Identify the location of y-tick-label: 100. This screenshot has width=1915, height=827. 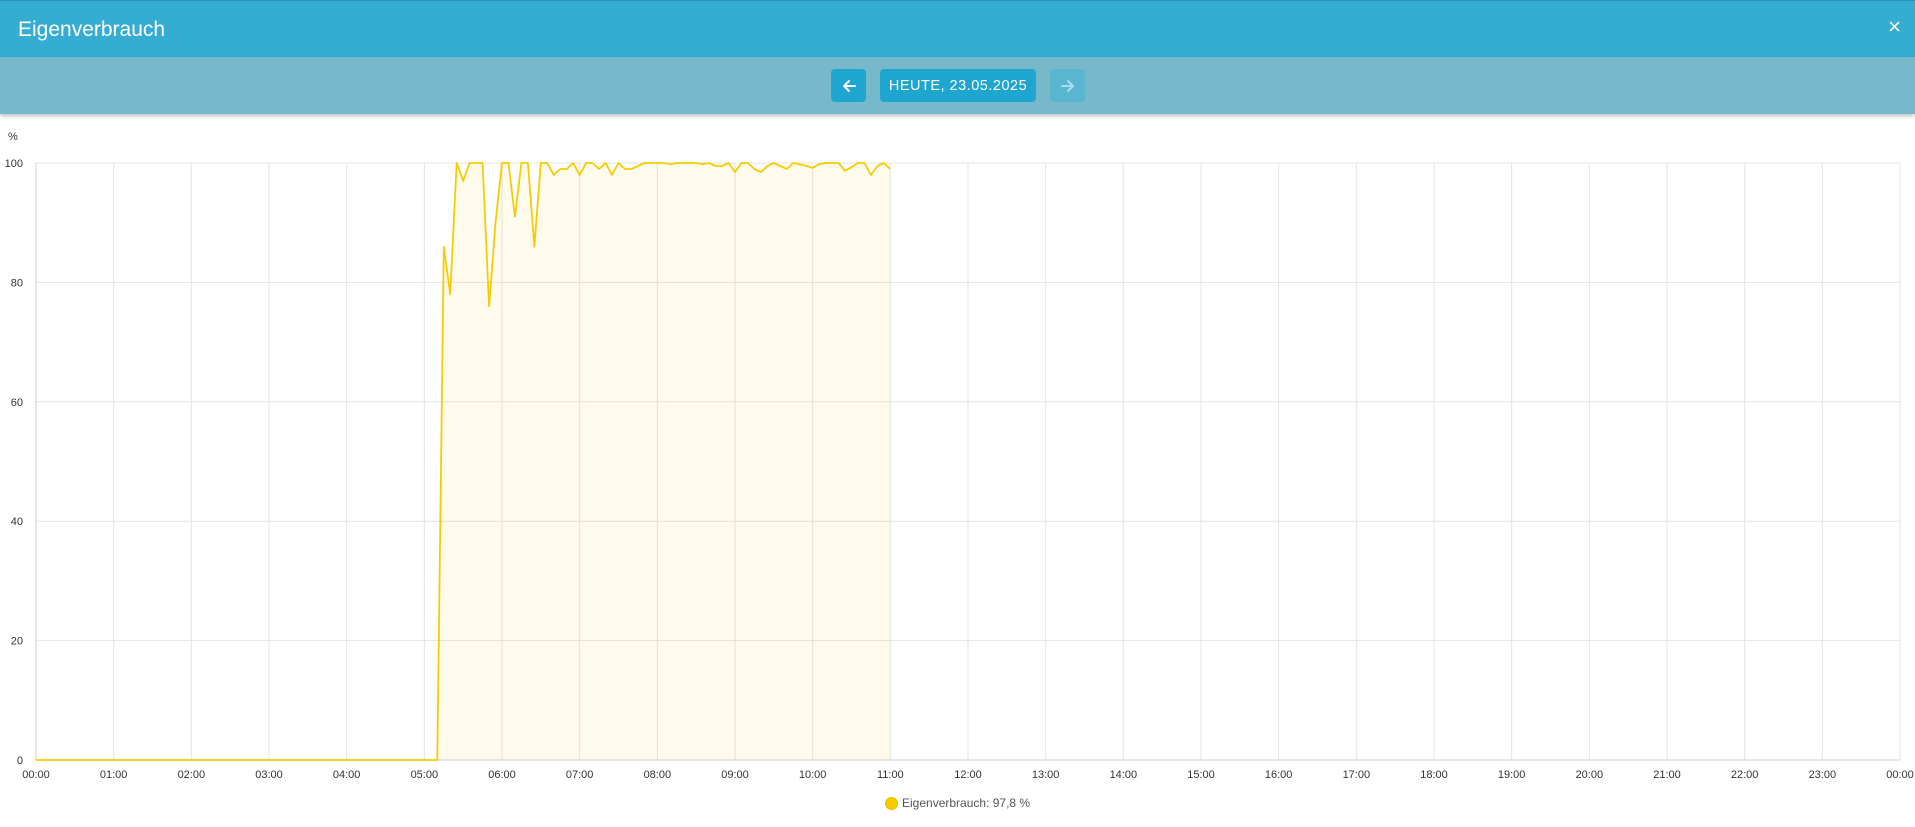
(14, 164).